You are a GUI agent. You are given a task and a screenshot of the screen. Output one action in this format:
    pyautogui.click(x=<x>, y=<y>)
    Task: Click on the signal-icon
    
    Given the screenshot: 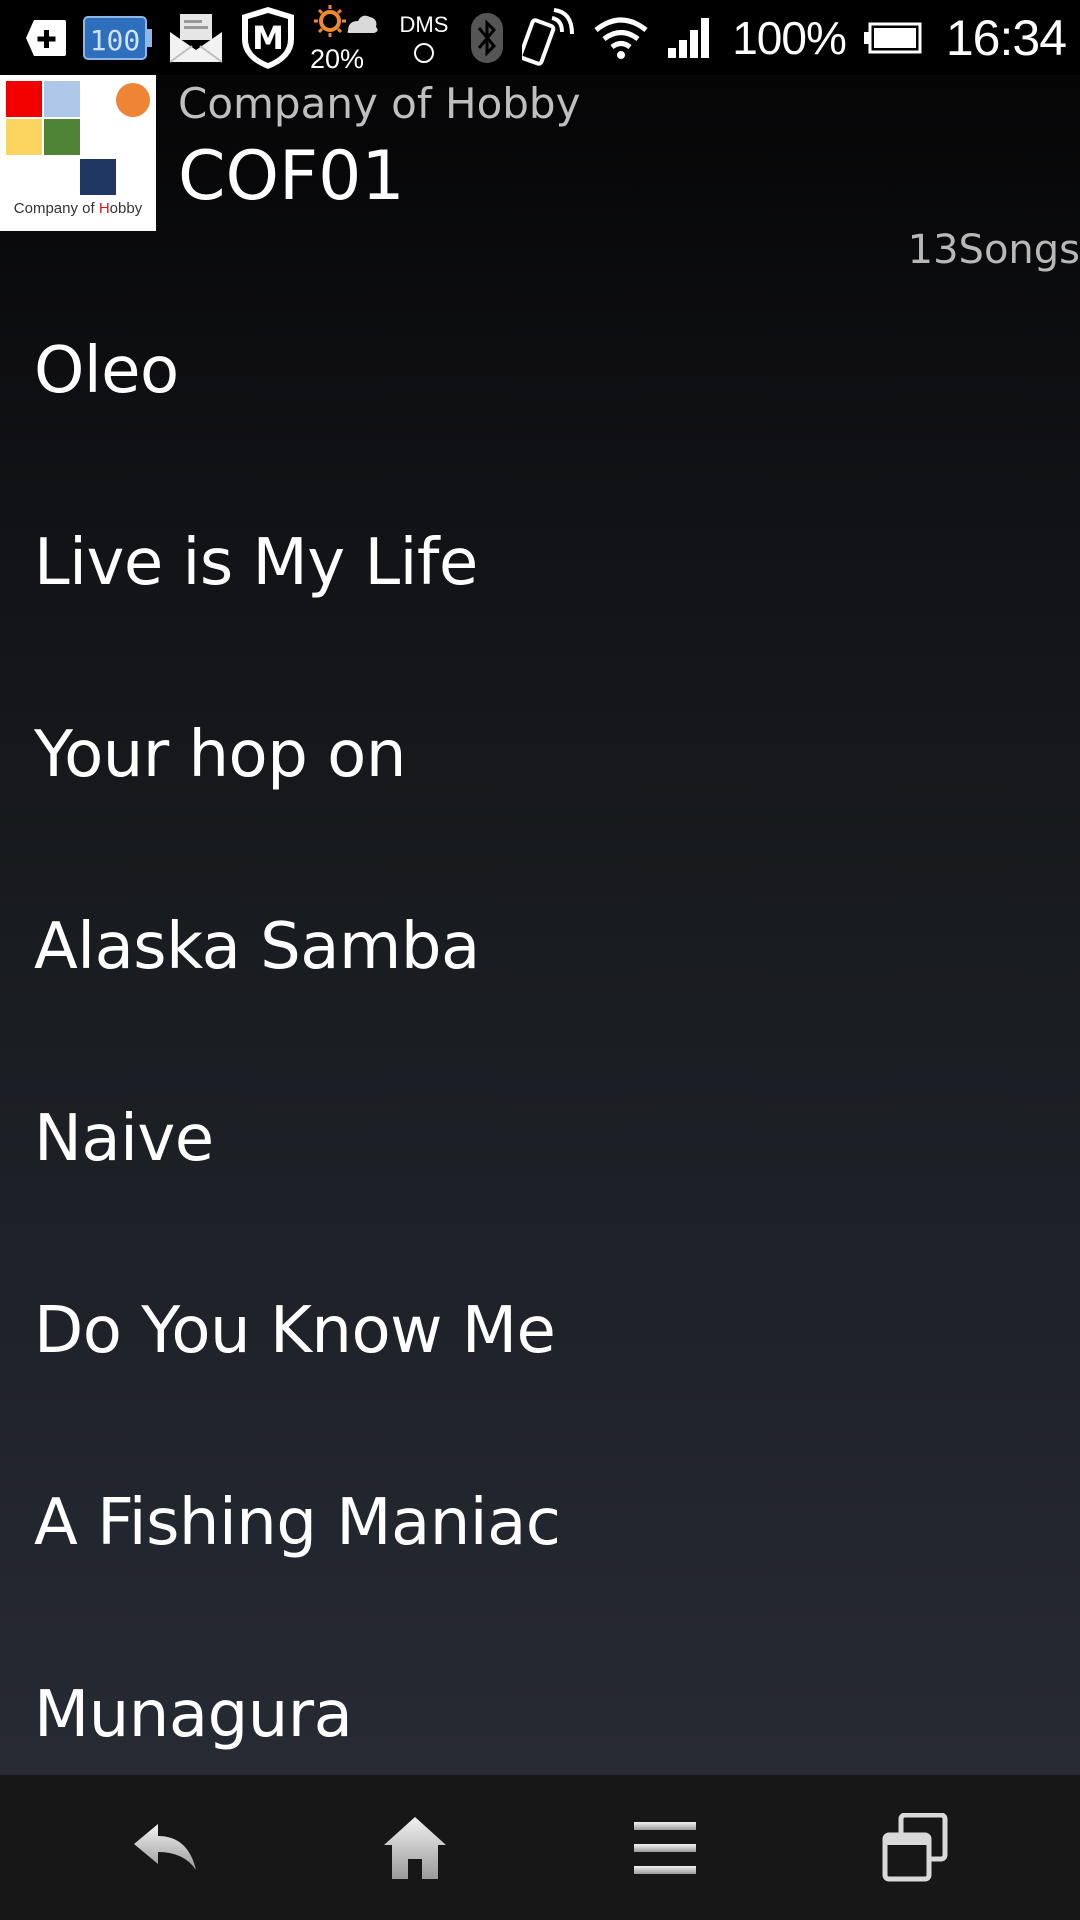 What is the action you would take?
    pyautogui.click(x=690, y=38)
    